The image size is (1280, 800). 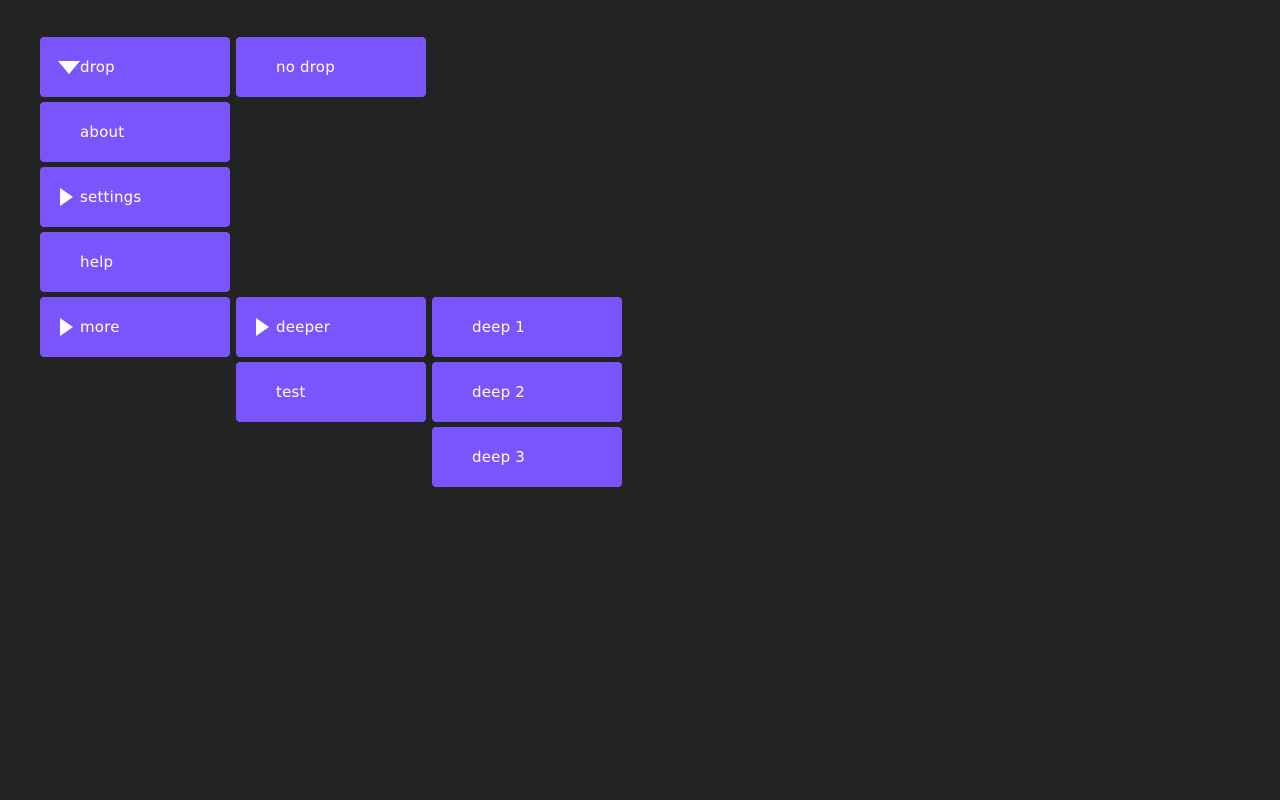 What do you see at coordinates (499, 326) in the screenshot?
I see `menu-item-label: deep 1` at bounding box center [499, 326].